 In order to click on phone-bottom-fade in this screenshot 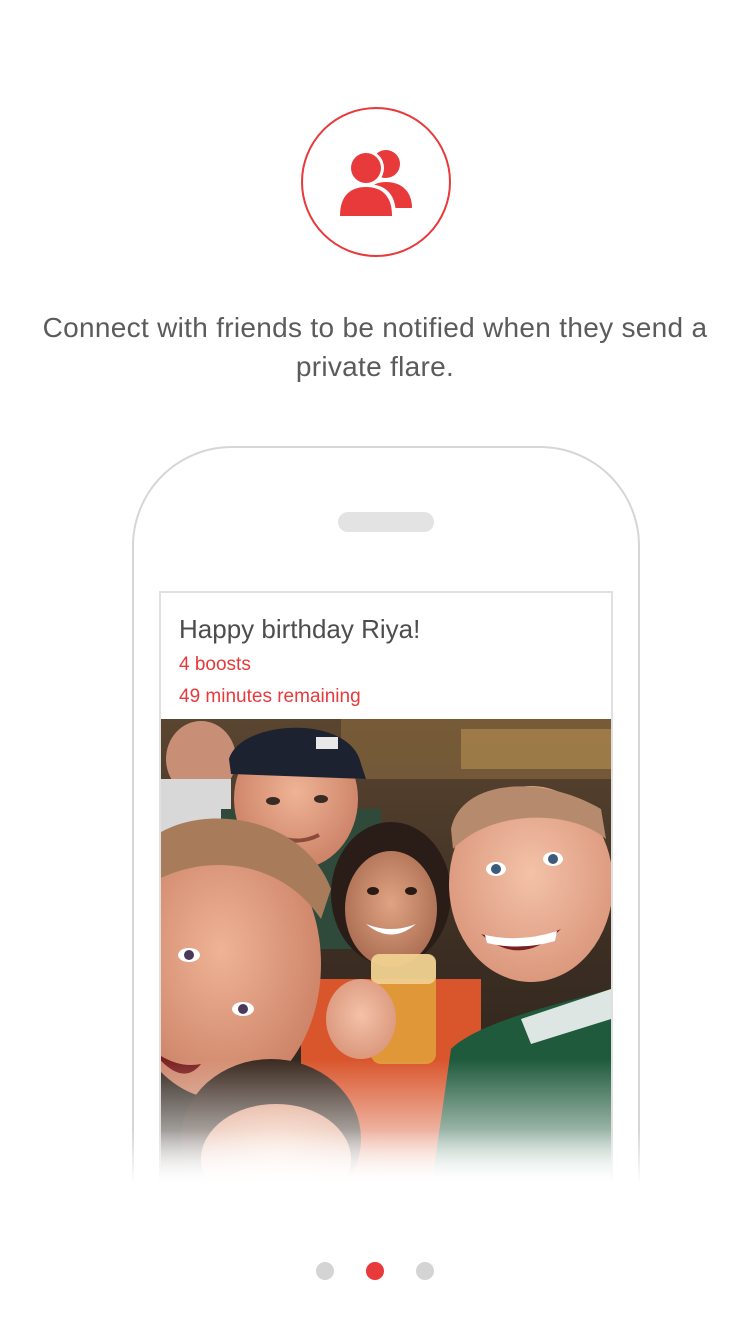, I will do `click(385, 1175)`.